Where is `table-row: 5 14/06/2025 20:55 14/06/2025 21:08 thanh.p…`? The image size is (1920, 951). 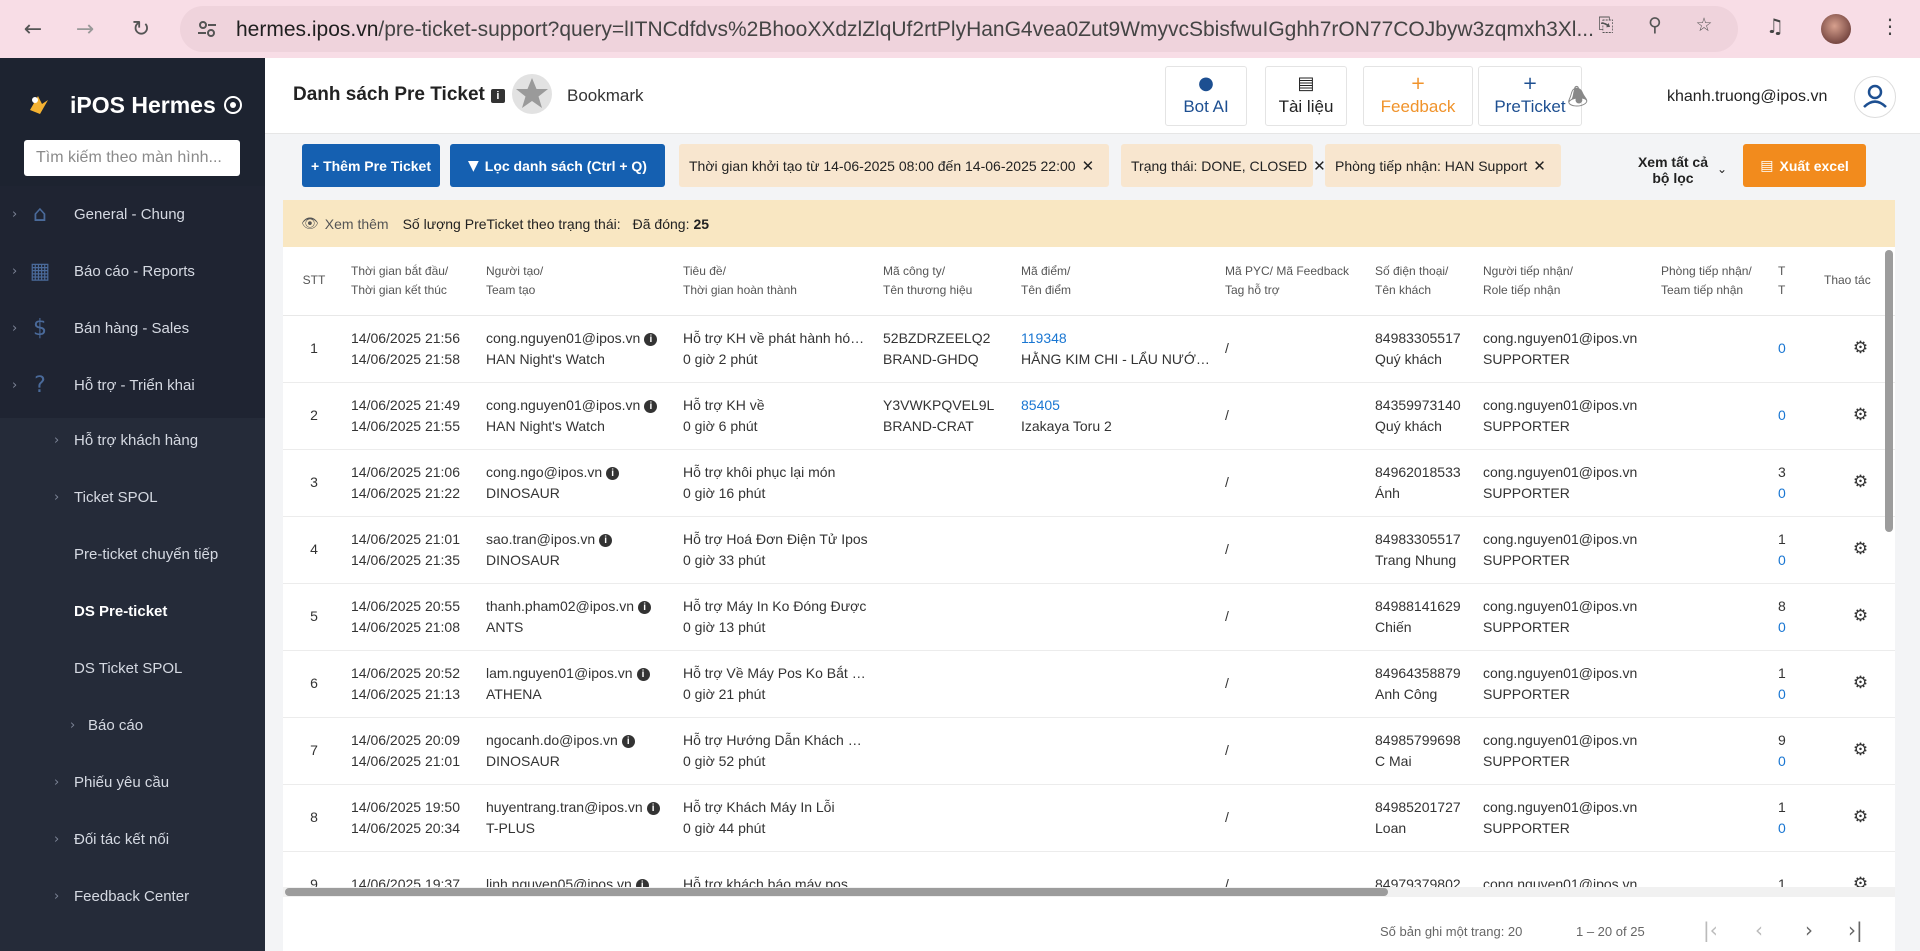
table-row: 5 14/06/2025 20:55 14/06/2025 21:08 thanh.p… is located at coordinates (1089, 617).